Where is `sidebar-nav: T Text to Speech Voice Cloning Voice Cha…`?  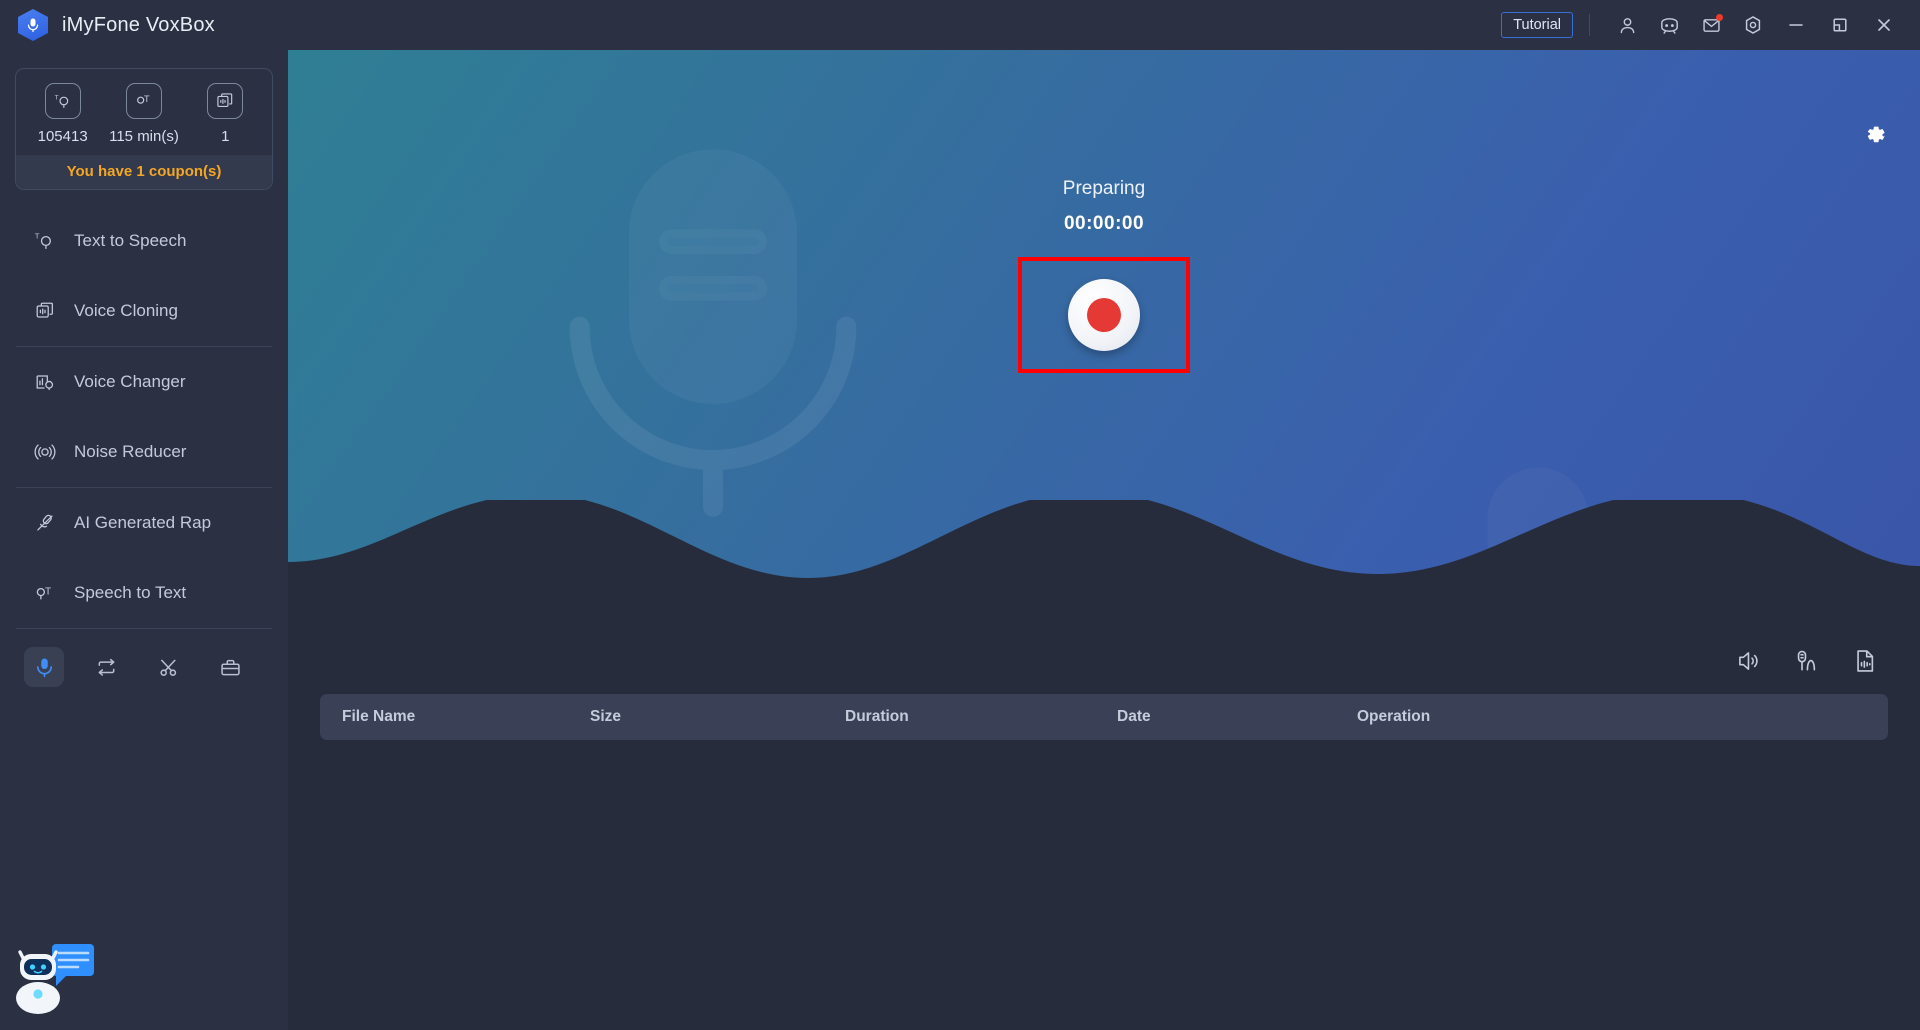
sidebar-nav: T Text to Speech Voice Cloning Voice Cha… is located at coordinates (144, 417).